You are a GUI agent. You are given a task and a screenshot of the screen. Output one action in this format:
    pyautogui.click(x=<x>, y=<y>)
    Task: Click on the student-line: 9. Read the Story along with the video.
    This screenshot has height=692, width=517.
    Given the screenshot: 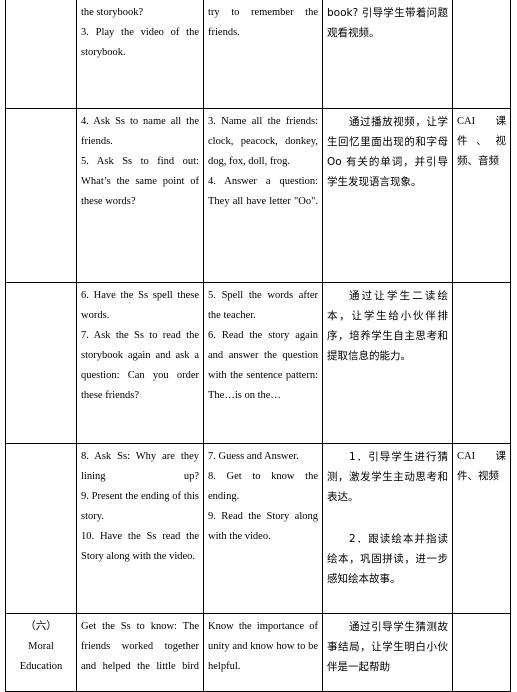 What is the action you would take?
    pyautogui.click(x=263, y=526)
    